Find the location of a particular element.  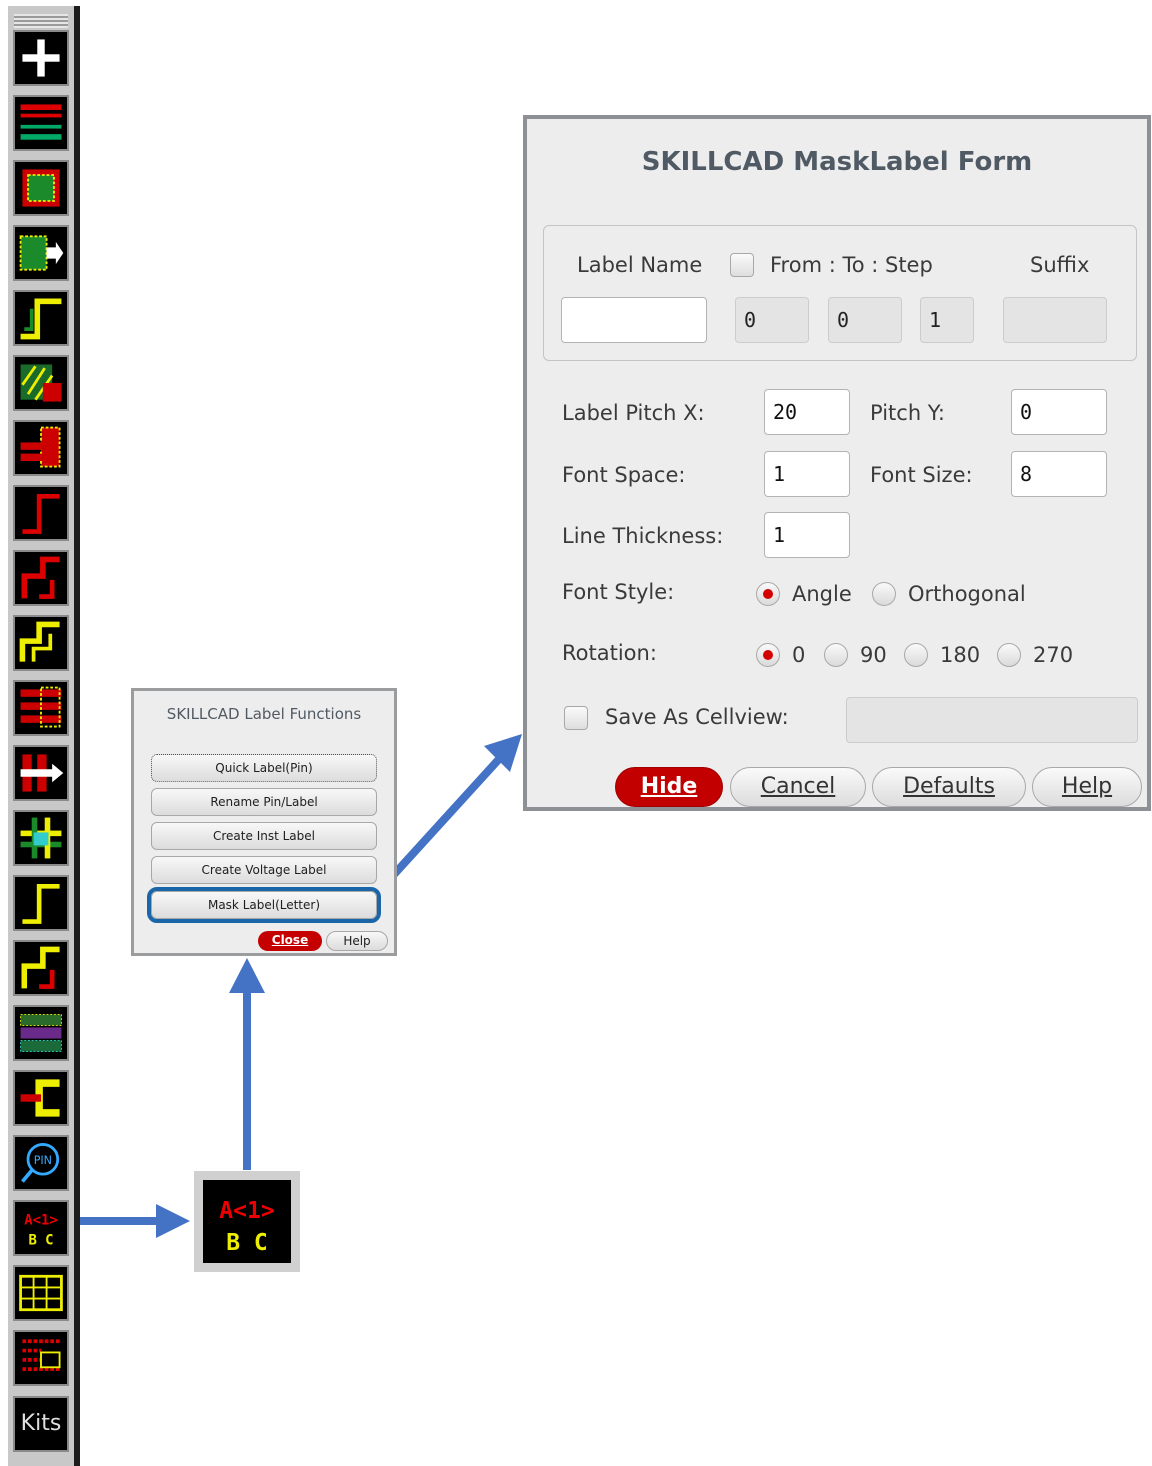

pin-search-icon: PIN is located at coordinates (41, 1163).